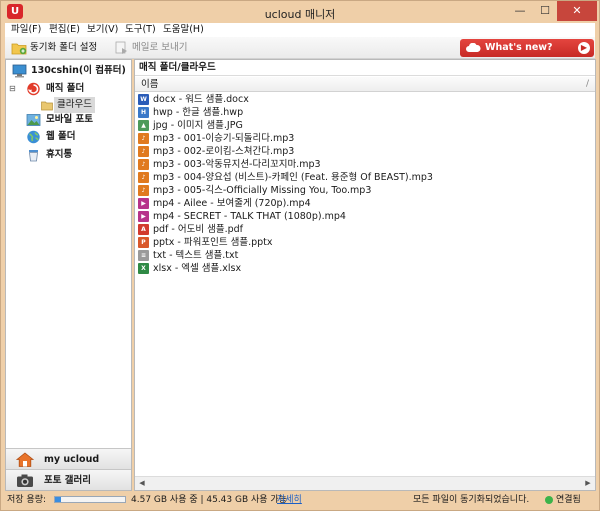  I want to click on file-name: xlsx - 엑셀 샘플.xlsx, so click(197, 268).